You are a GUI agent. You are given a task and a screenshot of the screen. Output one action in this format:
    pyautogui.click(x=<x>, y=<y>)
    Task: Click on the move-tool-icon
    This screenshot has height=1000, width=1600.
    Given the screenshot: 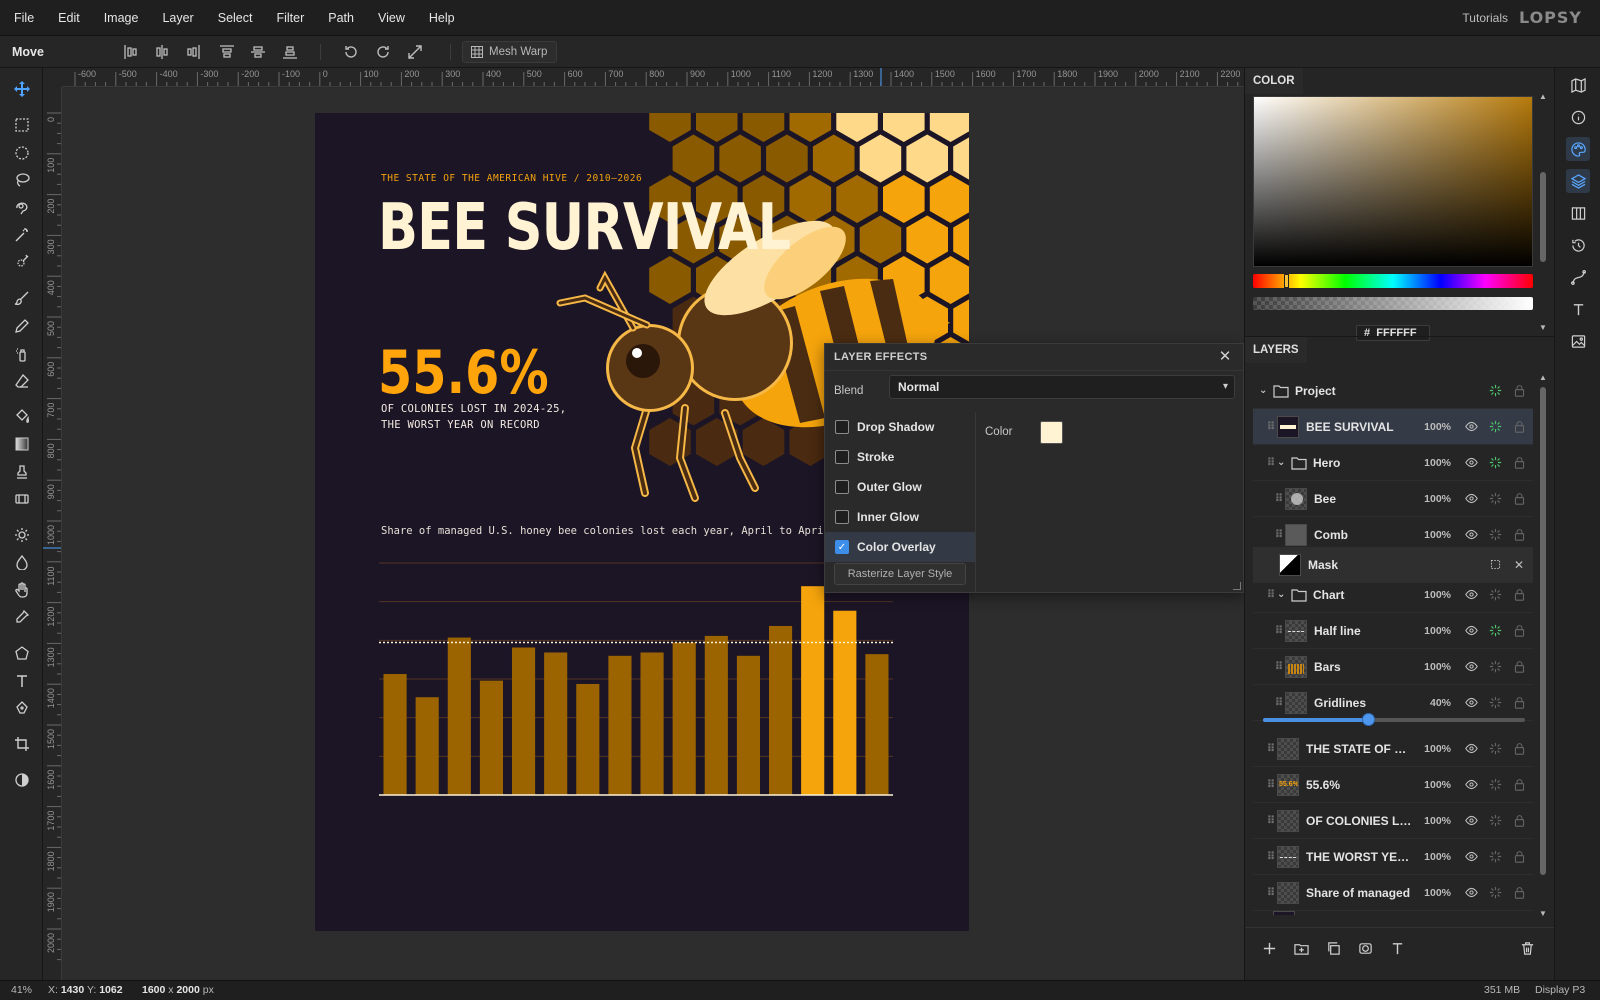 What is the action you would take?
    pyautogui.click(x=22, y=89)
    